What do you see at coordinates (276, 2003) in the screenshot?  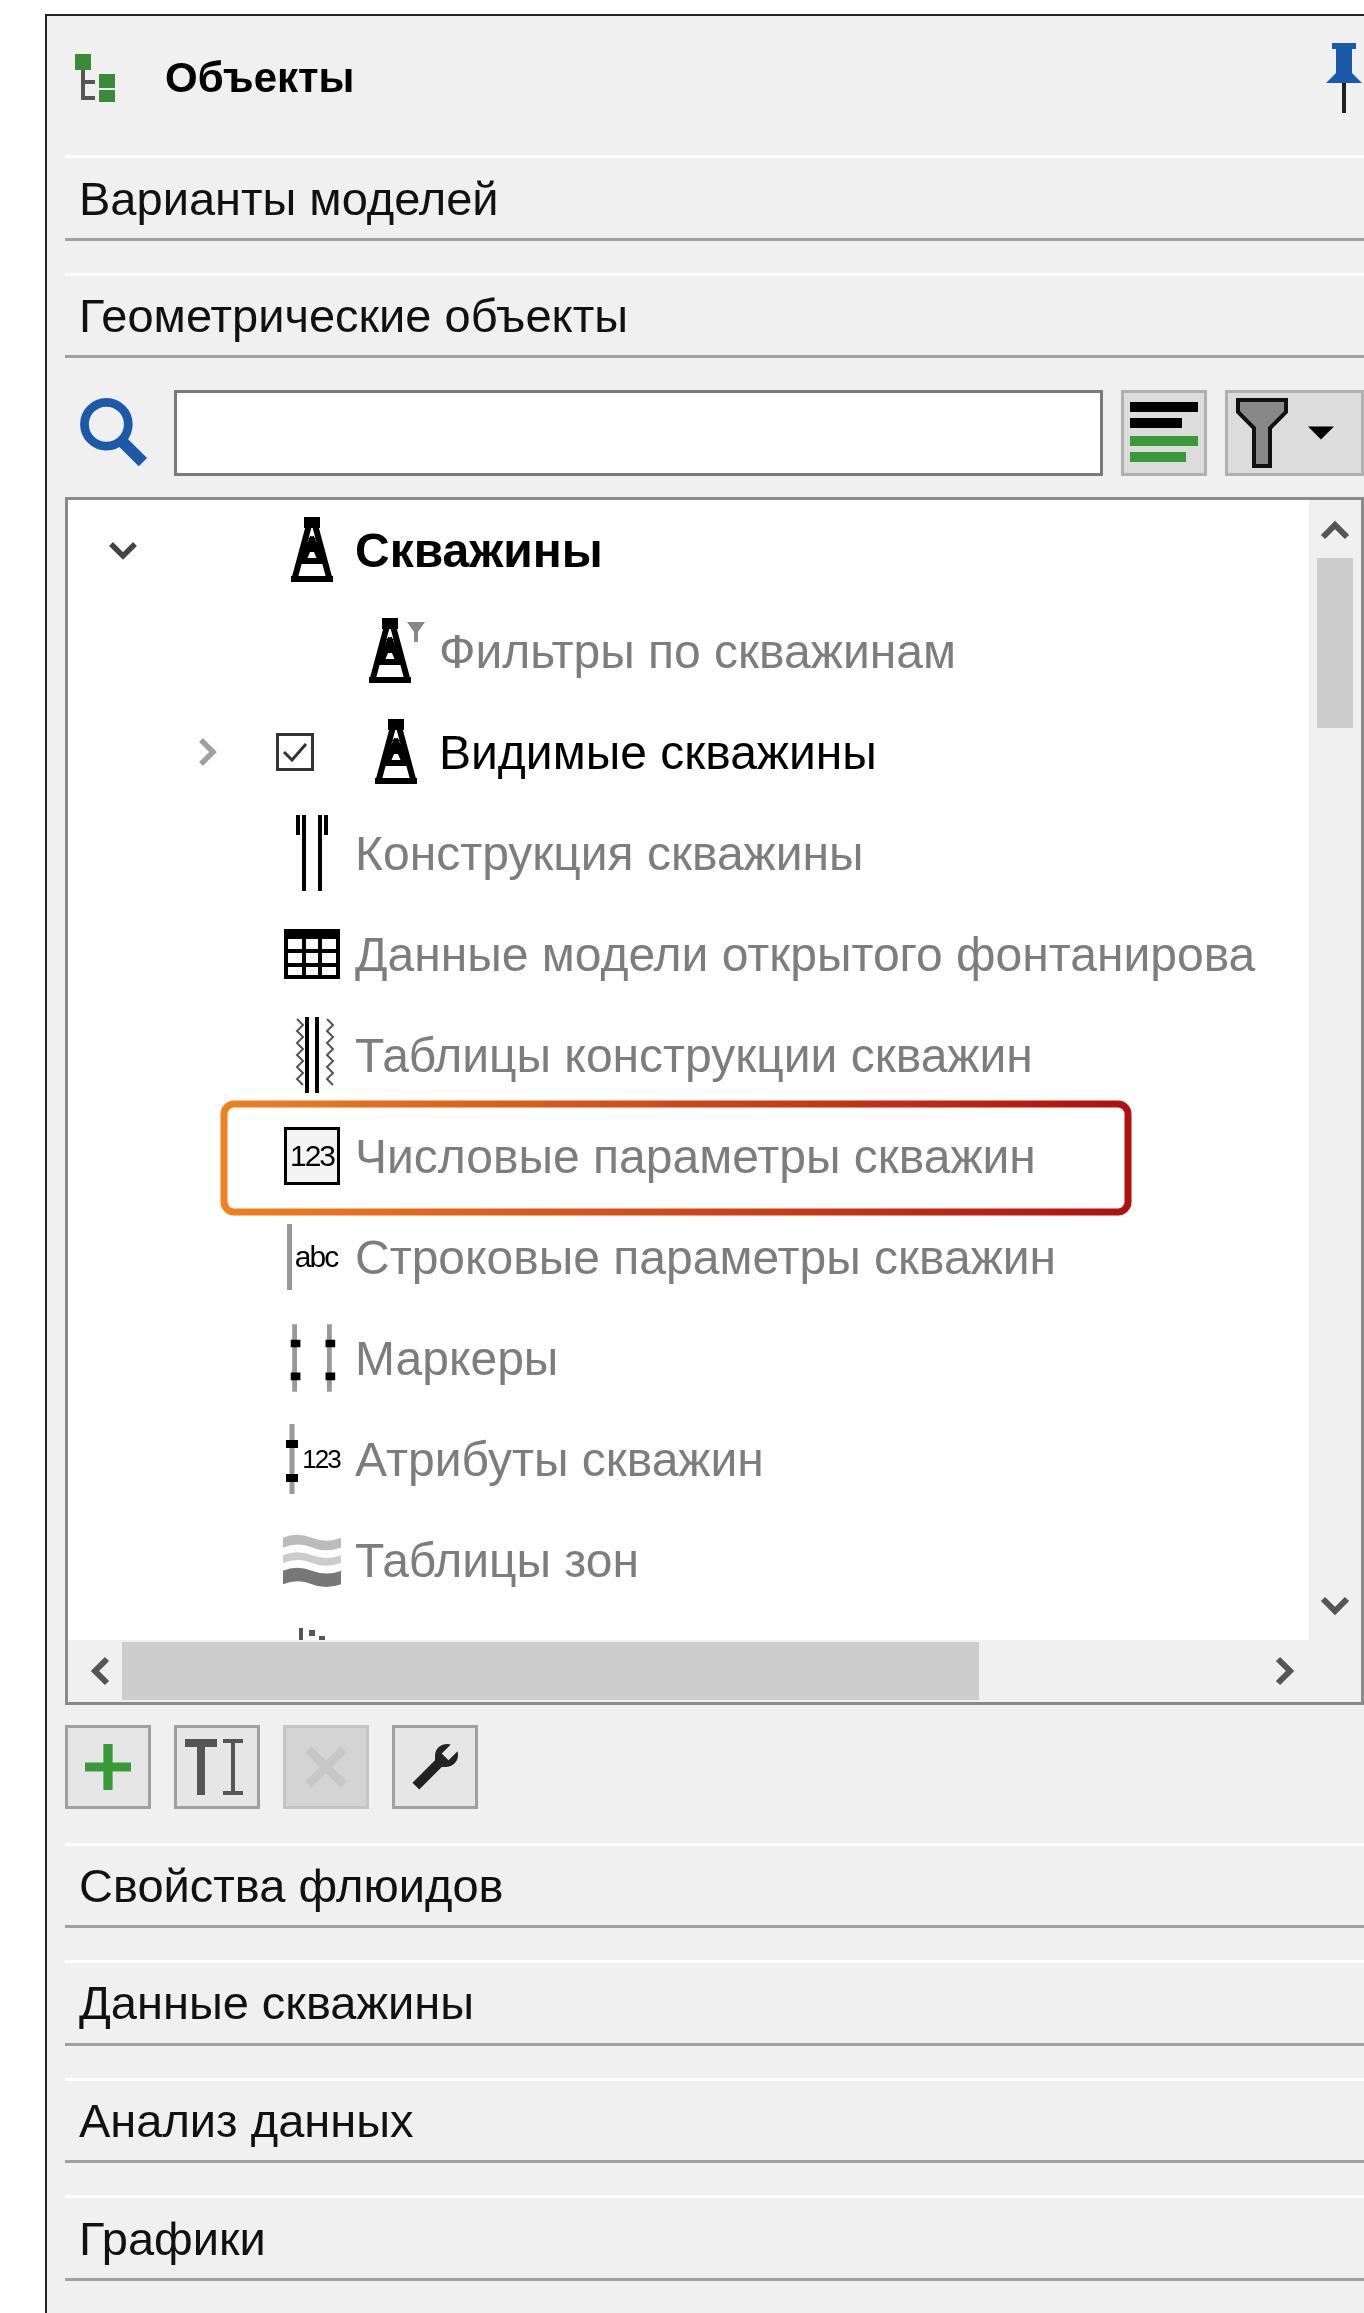 I see `section-title: Данные скважины` at bounding box center [276, 2003].